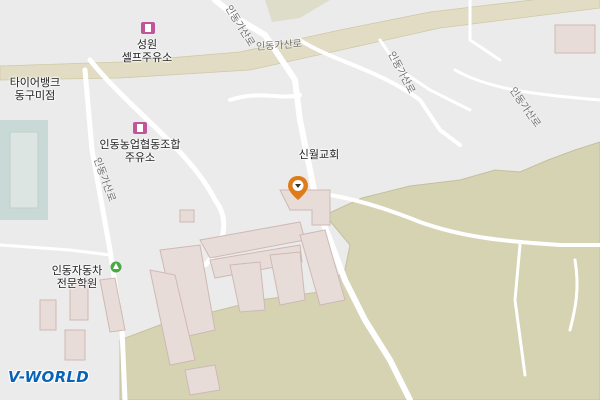  I want to click on poi-label: 성원 셀프주유소, so click(147, 51).